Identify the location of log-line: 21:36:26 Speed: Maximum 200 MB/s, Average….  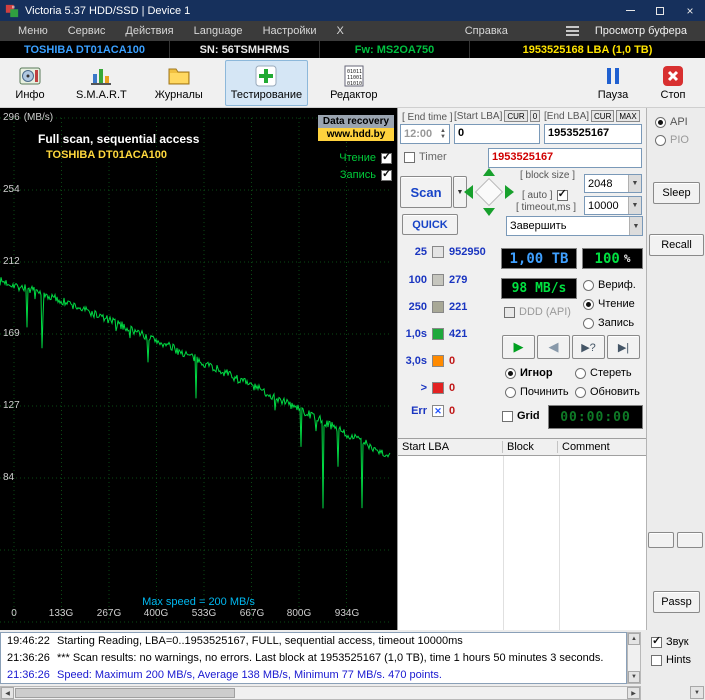
(224, 675).